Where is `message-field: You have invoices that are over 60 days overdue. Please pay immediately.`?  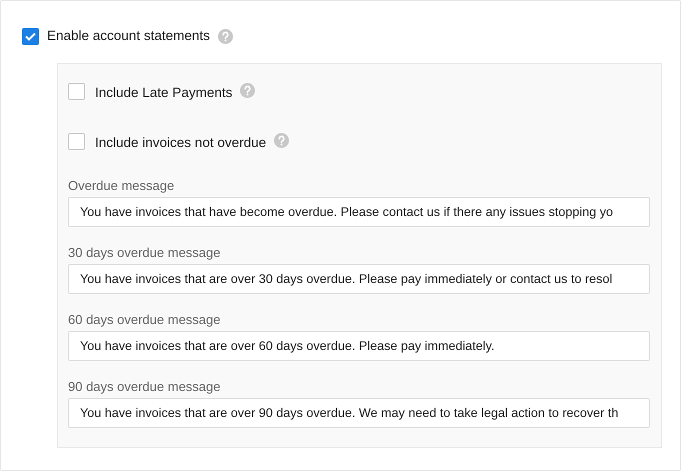
message-field: You have invoices that are over 60 days overdue. Please pay immediately. is located at coordinates (359, 346).